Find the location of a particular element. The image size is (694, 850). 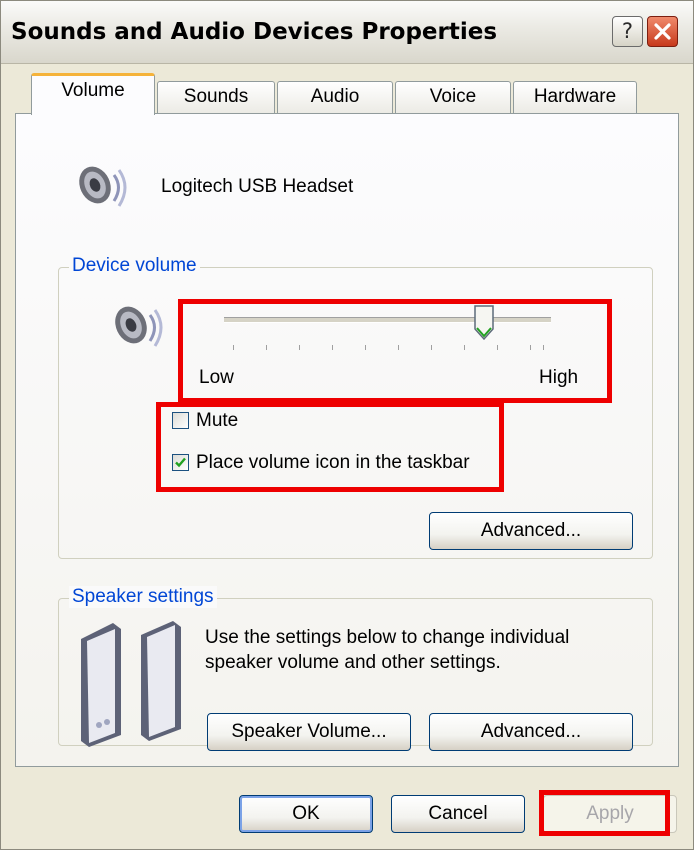

close-button is located at coordinates (662, 31).